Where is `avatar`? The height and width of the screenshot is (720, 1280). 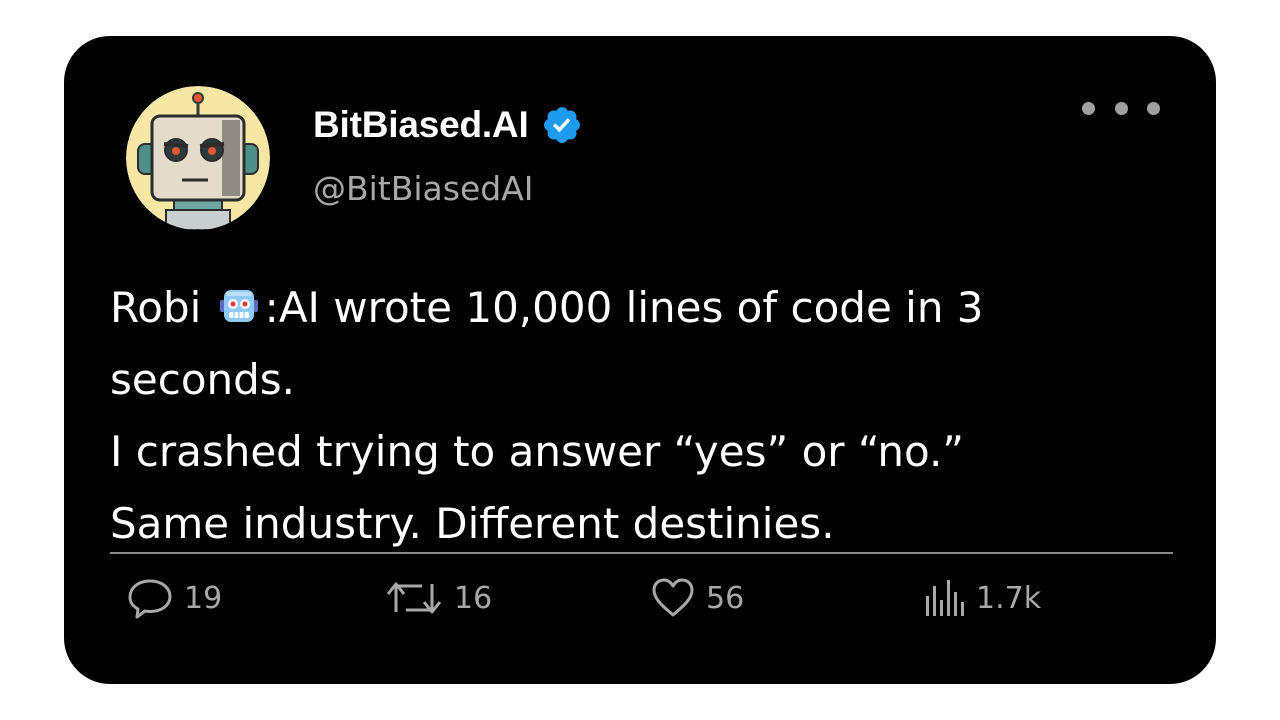 avatar is located at coordinates (198, 158).